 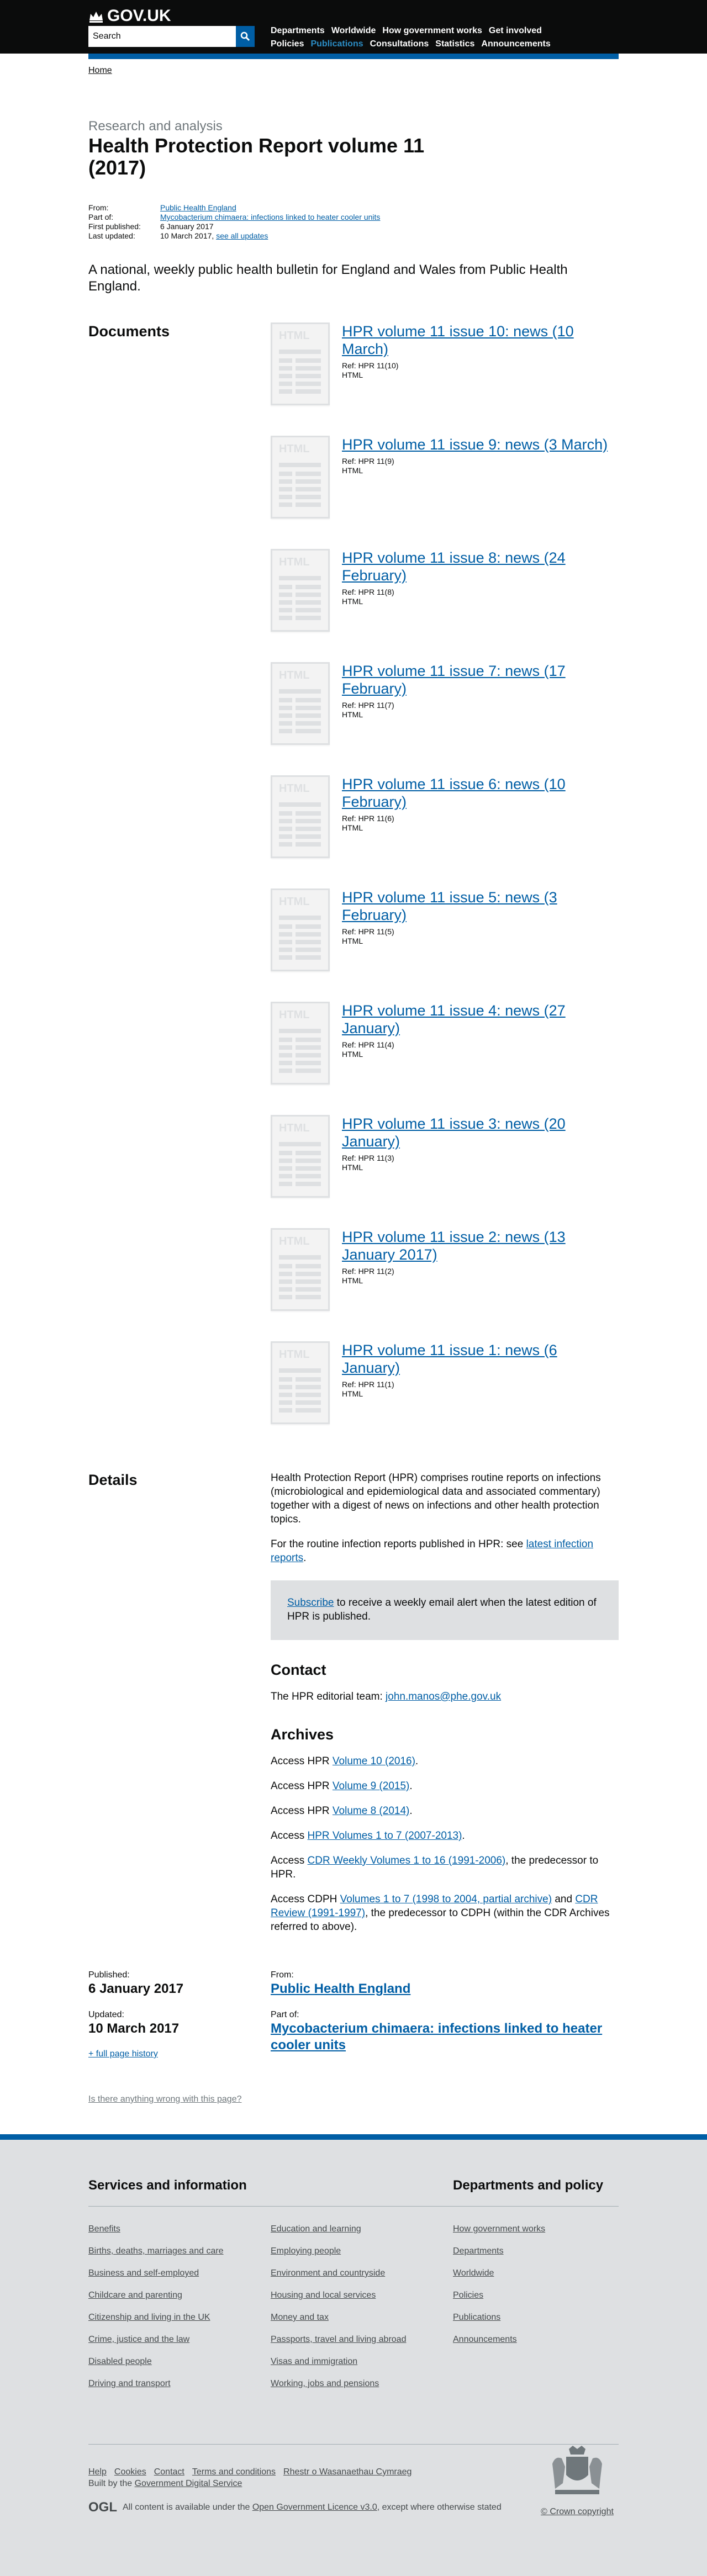 I want to click on search-input, so click(x=162, y=37).